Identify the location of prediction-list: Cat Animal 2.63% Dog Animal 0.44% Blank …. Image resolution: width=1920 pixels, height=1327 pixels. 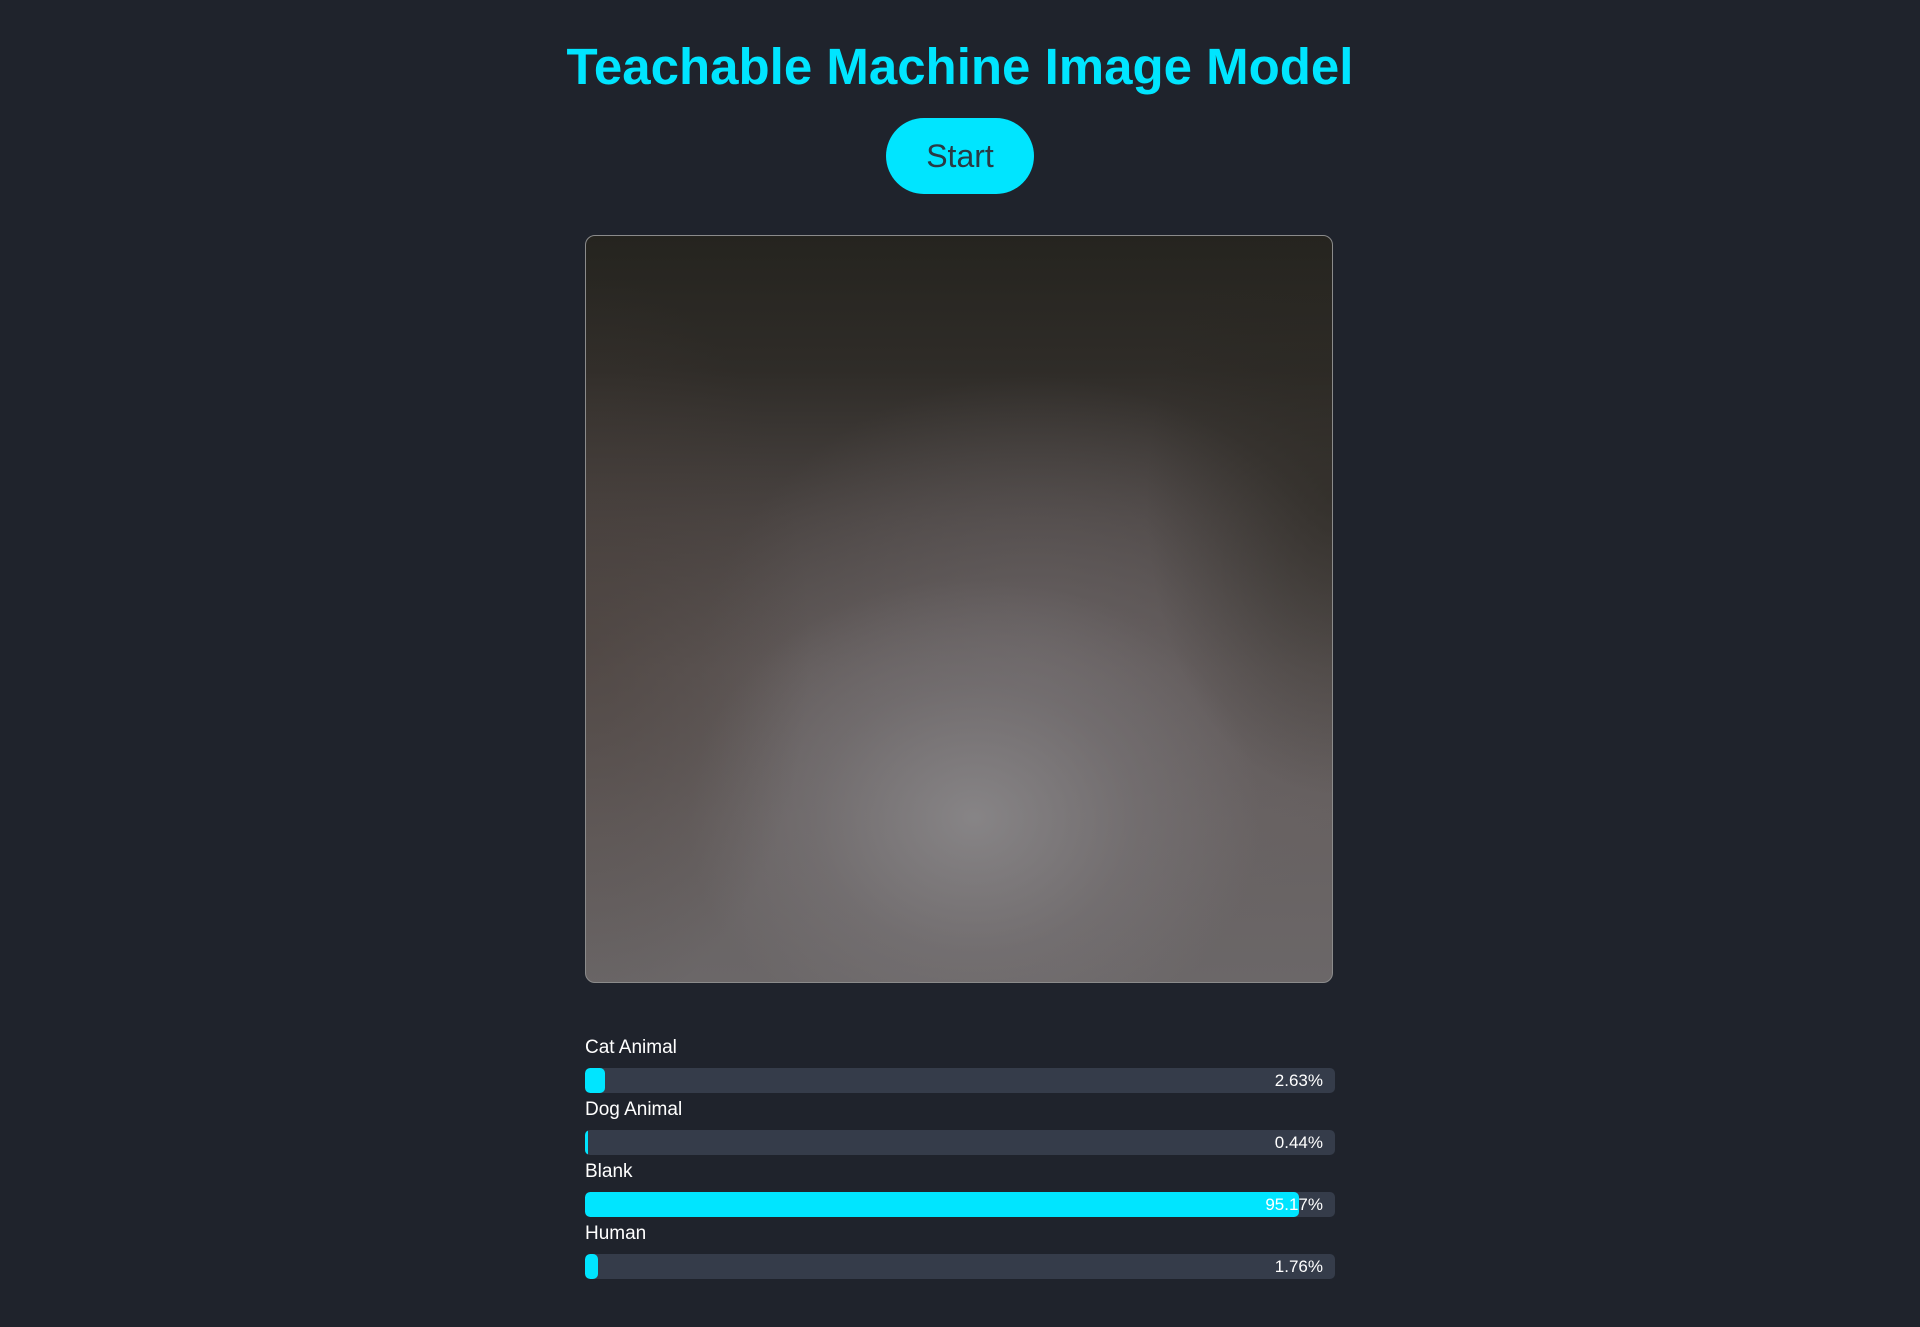
(960, 1160).